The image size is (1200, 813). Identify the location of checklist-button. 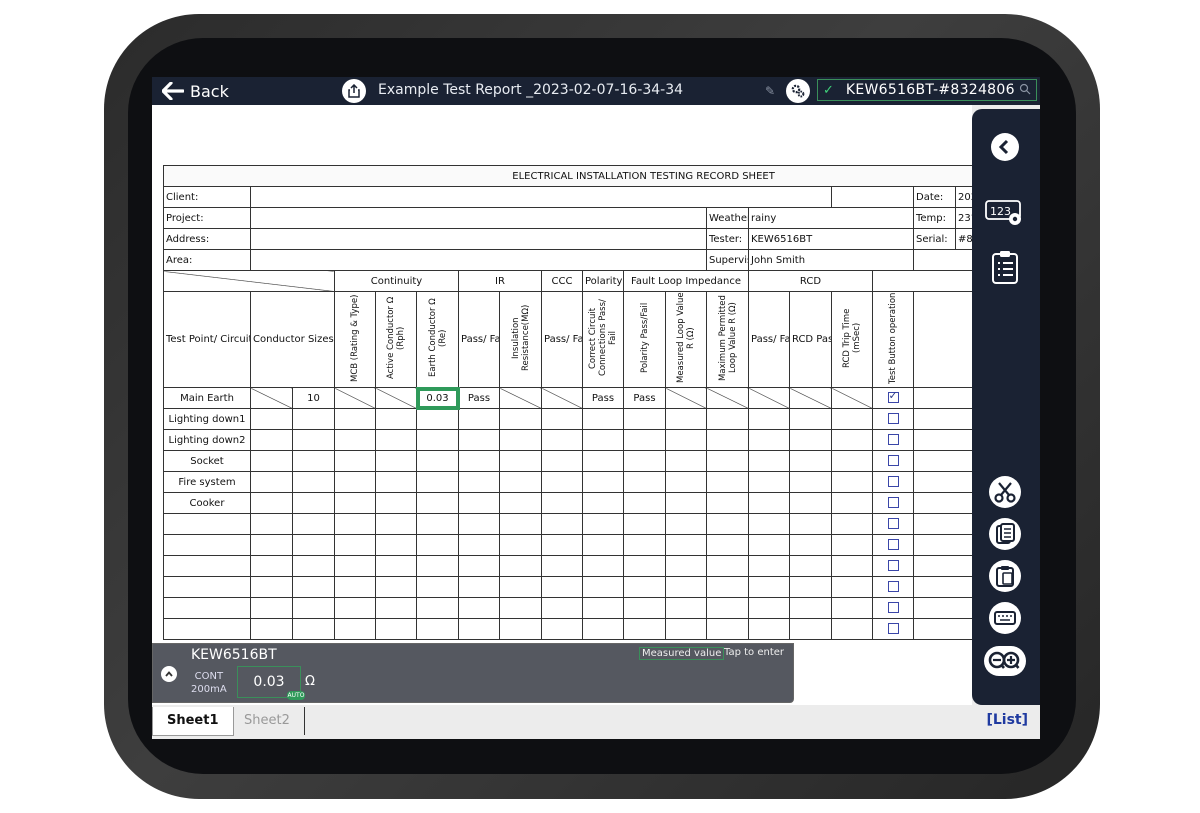
(1005, 267).